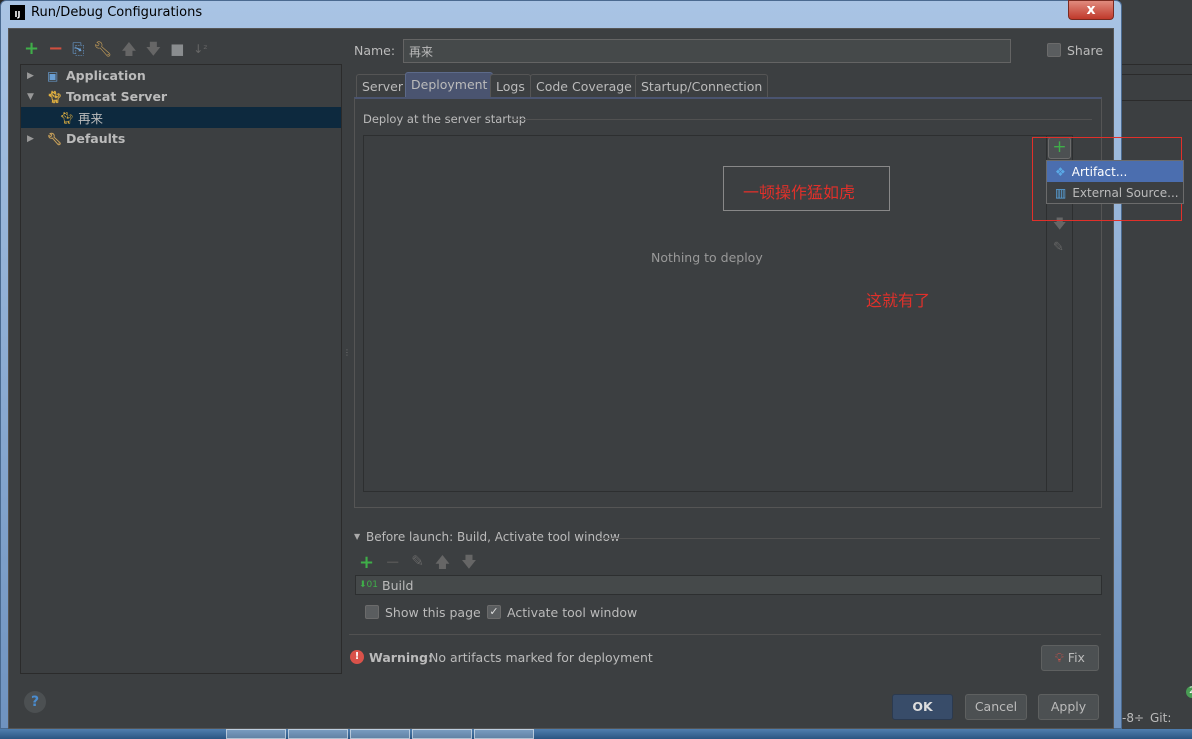 Image resolution: width=1192 pixels, height=739 pixels. I want to click on empty-list-text: Nothing to deploy, so click(707, 257).